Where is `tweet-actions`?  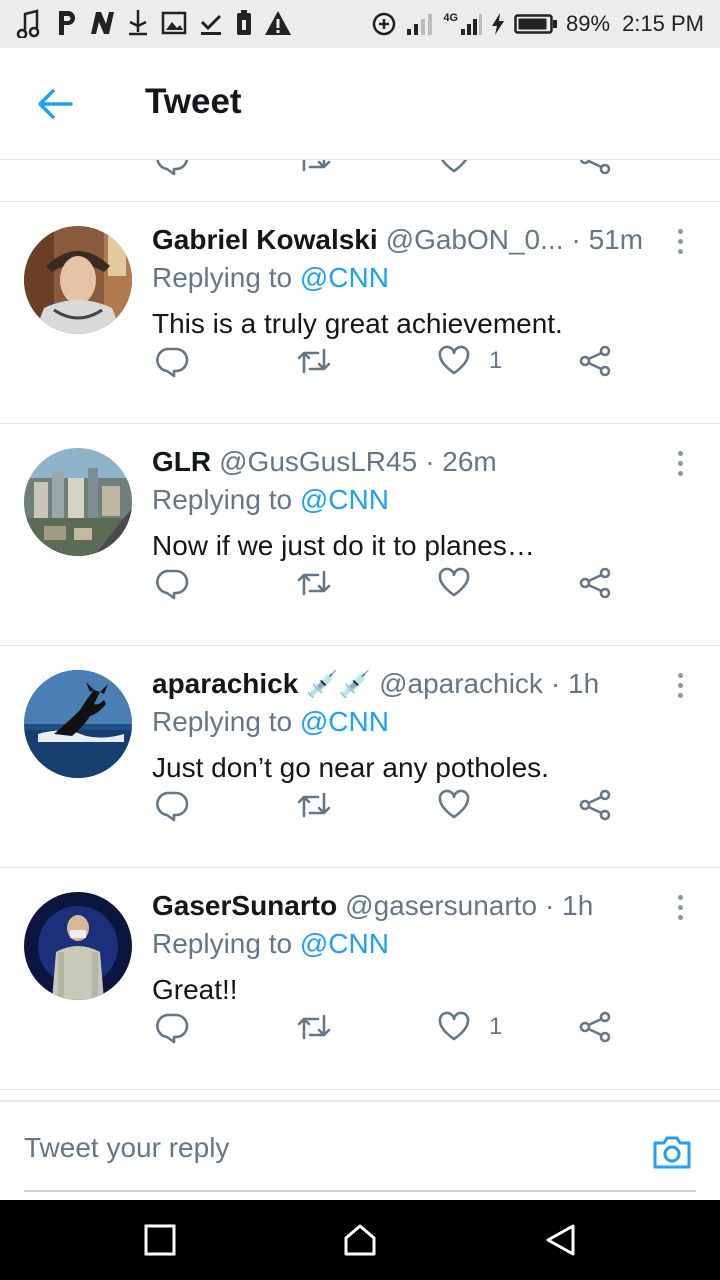
tweet-actions is located at coordinates (360, 806).